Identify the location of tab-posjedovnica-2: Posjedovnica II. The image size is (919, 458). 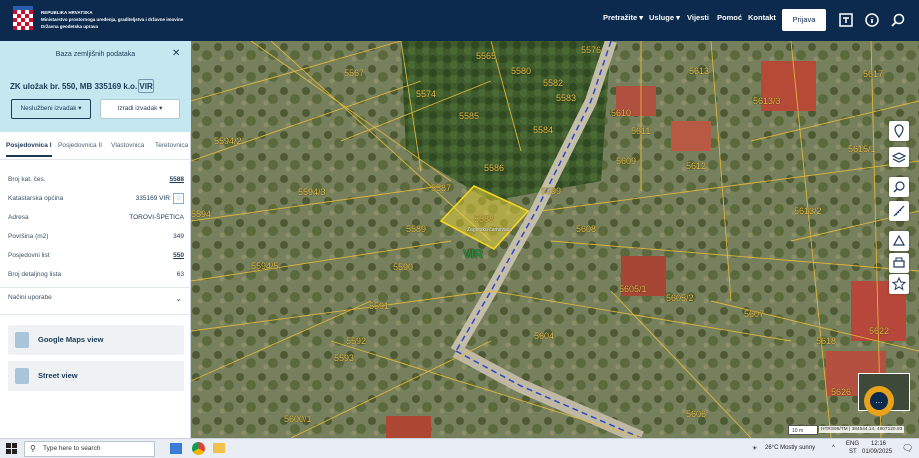
(80, 145).